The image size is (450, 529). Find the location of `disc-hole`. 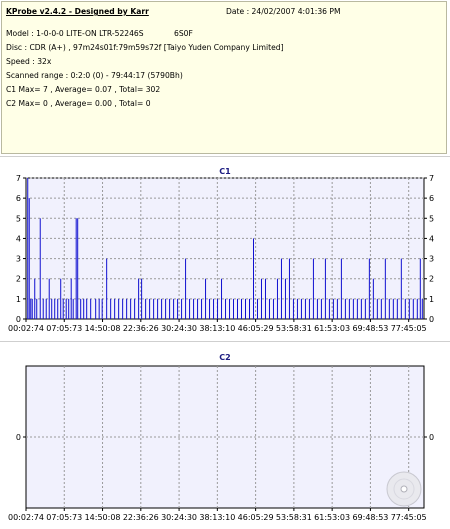

disc-hole is located at coordinates (404, 489).